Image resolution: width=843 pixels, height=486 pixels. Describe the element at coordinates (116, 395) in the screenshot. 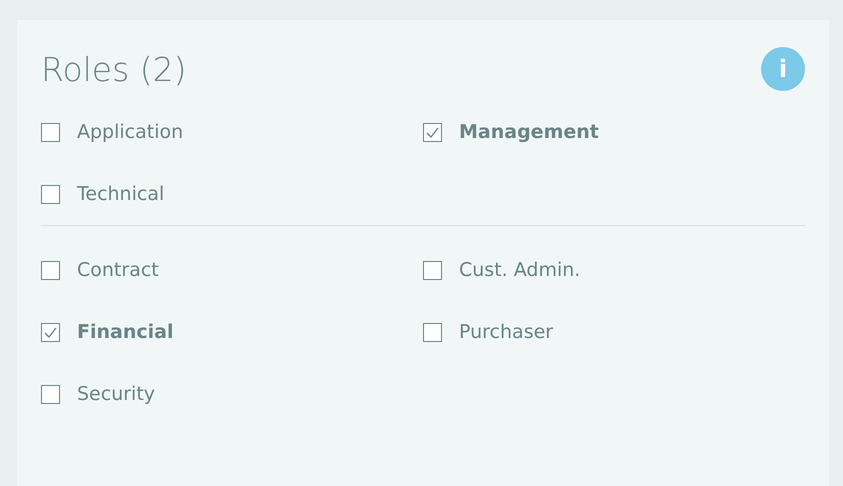

I see `role-label: Security` at that location.